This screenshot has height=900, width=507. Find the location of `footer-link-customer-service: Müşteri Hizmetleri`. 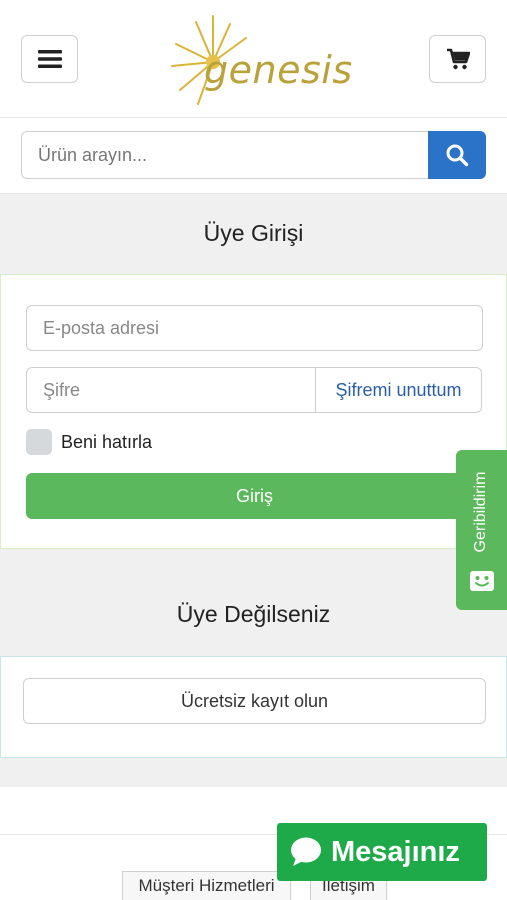

footer-link-customer-service: Müşteri Hizmetleri is located at coordinates (206, 885).